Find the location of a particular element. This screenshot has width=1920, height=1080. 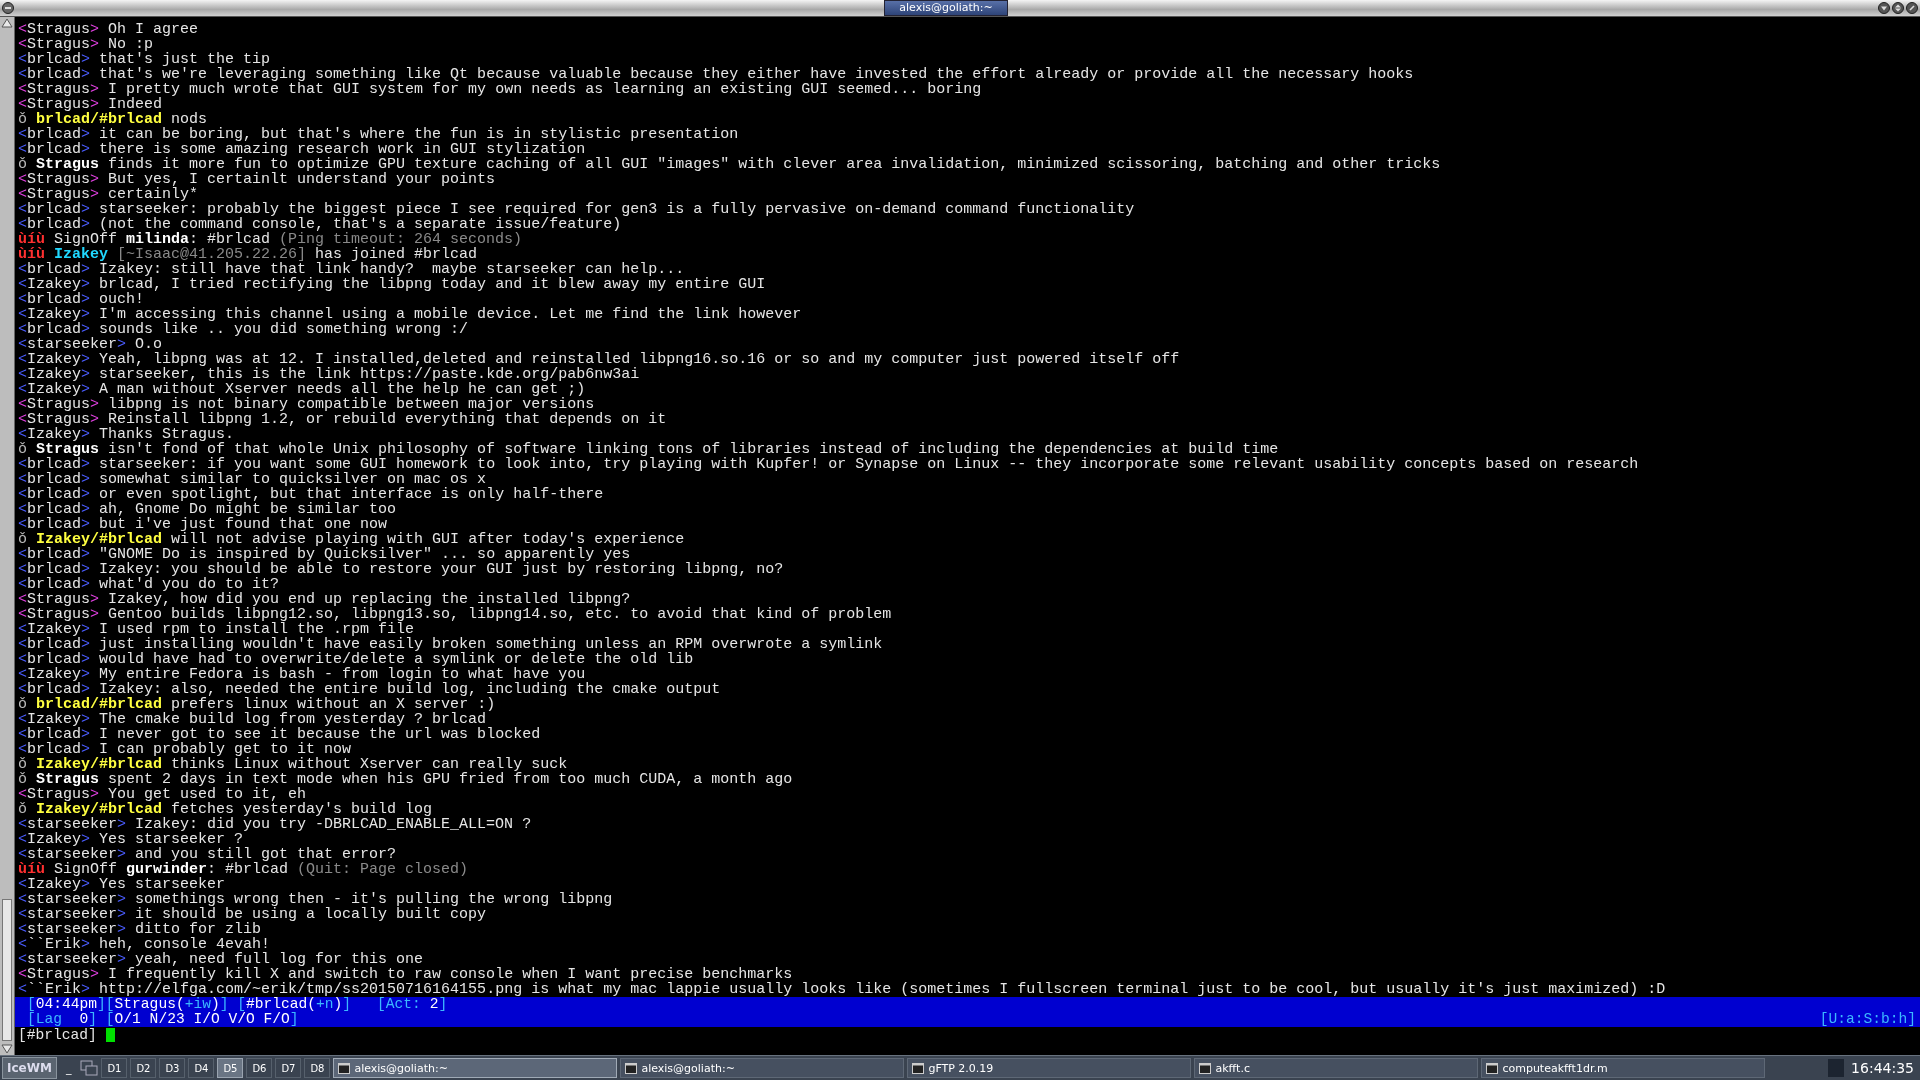

chat-message: <Stragus> But yes, I certainlt understand your points is located at coordinates (257, 179).